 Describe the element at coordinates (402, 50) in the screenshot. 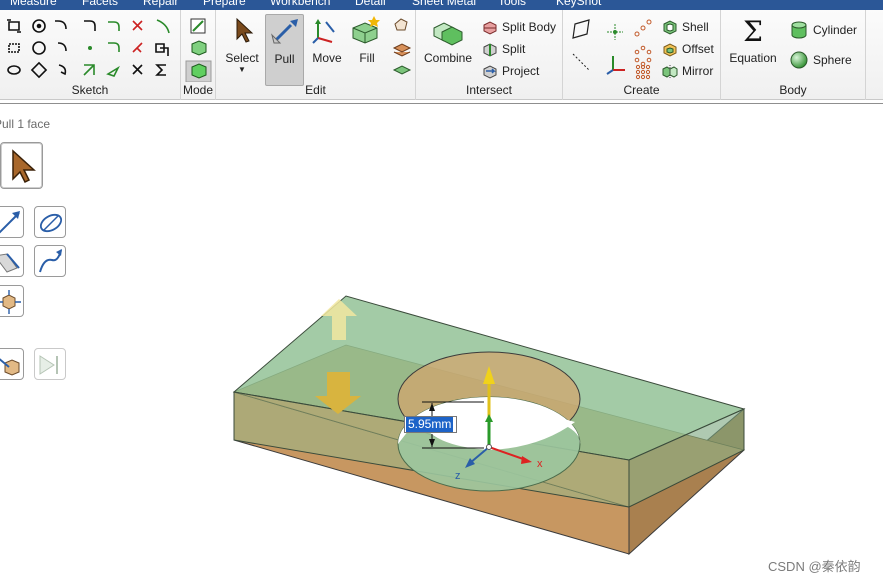

I see `tweak-face-icon` at that location.